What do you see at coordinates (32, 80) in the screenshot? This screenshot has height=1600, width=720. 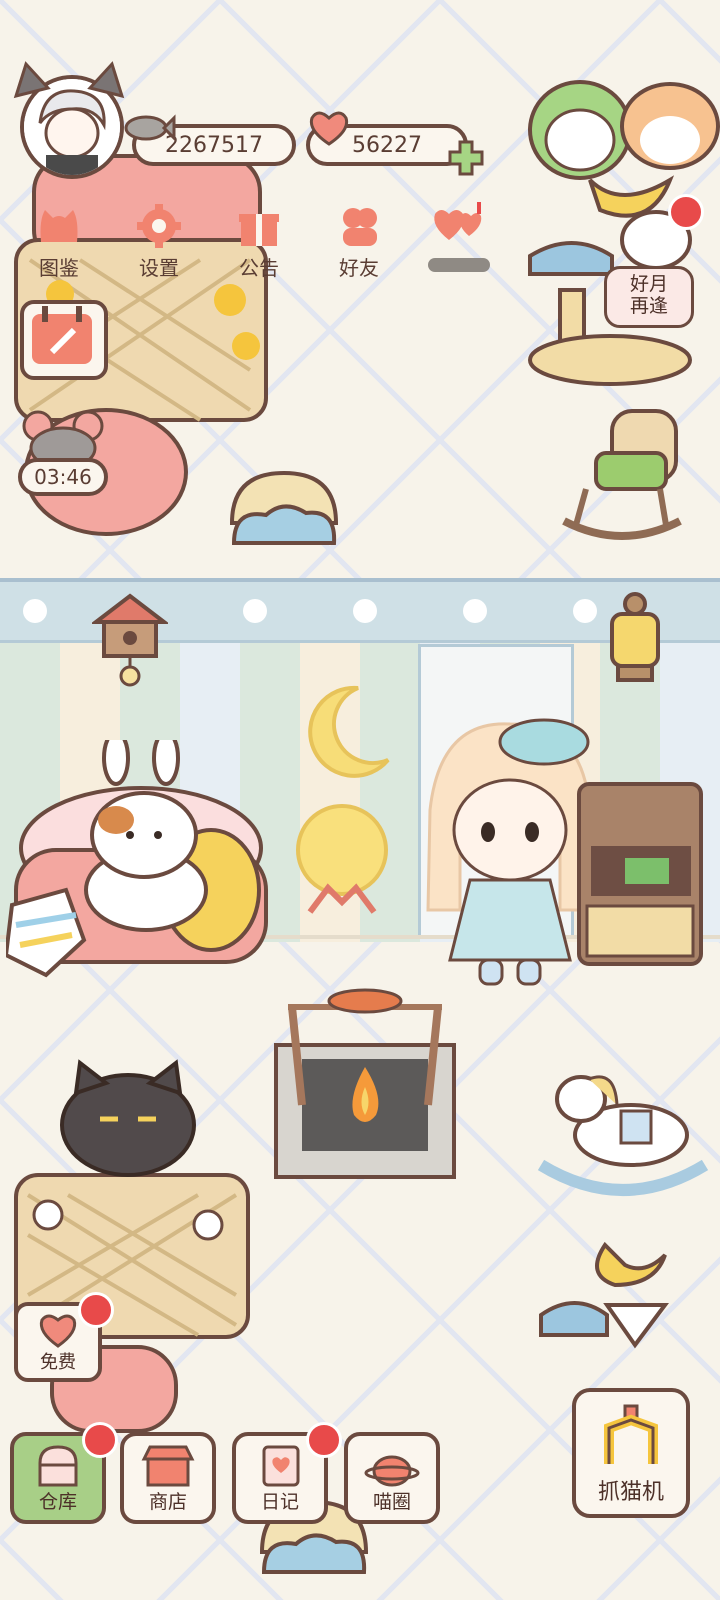 I see `cat-ear-left-icon` at bounding box center [32, 80].